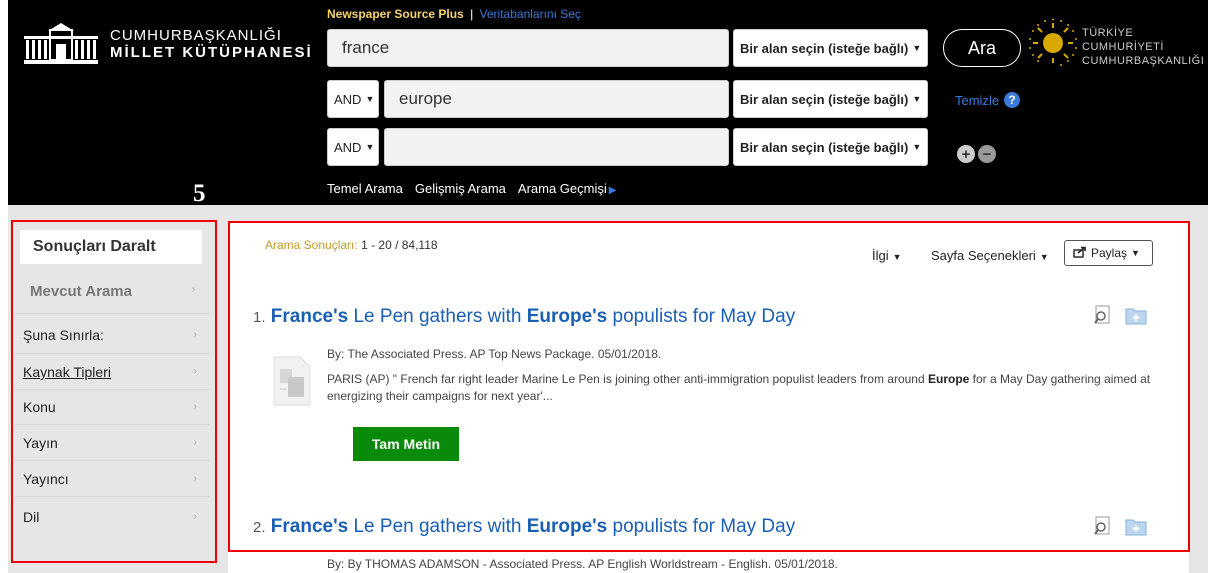 This screenshot has height=573, width=1208. Describe the element at coordinates (1123, 40) in the screenshot. I see `government-line-1: TÜRKİYE CUMHURİYETİ` at that location.